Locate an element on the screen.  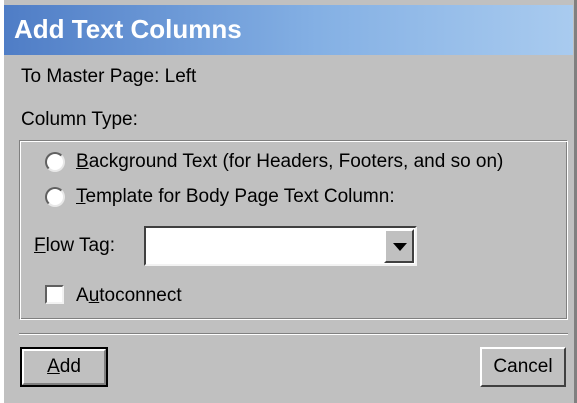
flow-tag-select is located at coordinates (280, 246).